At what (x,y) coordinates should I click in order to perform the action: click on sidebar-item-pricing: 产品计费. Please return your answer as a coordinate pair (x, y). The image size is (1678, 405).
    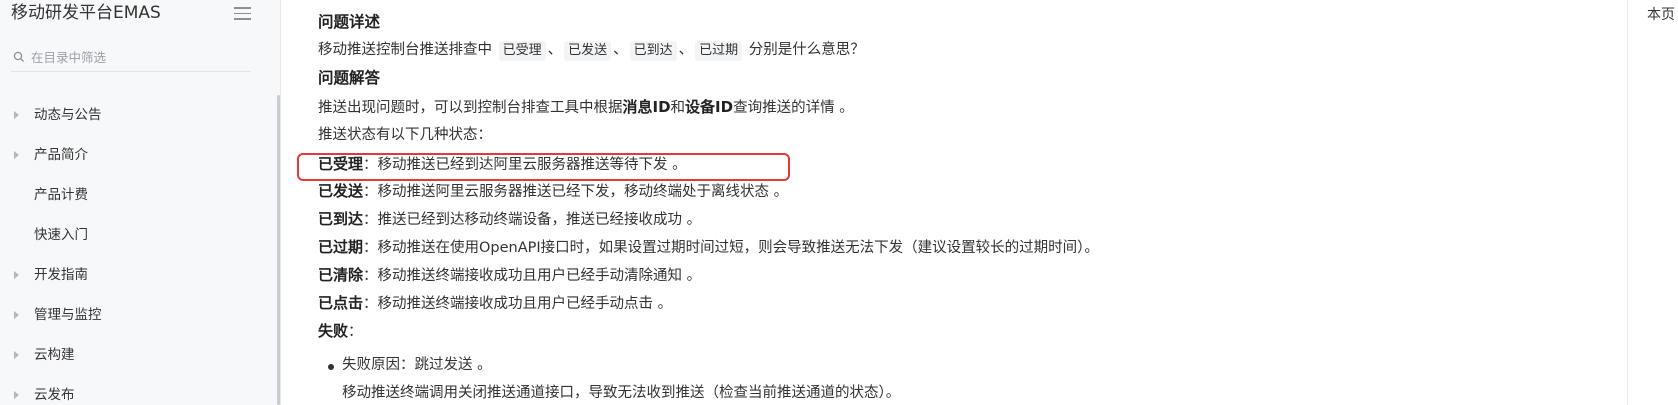
    Looking at the image, I should click on (137, 200).